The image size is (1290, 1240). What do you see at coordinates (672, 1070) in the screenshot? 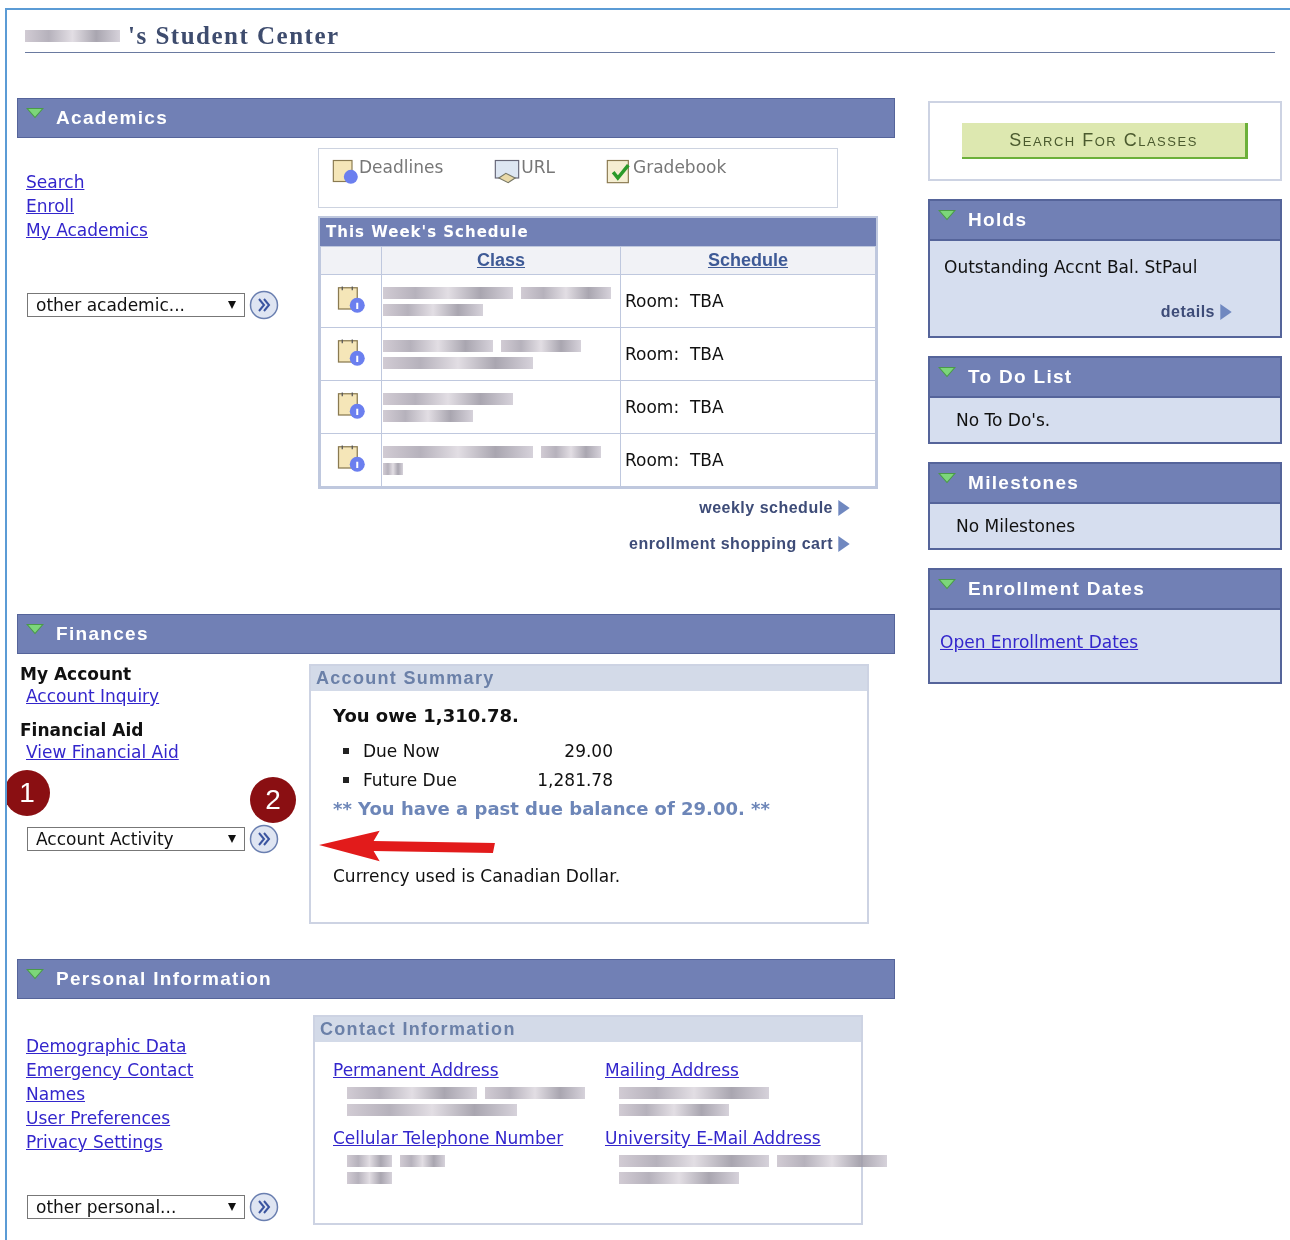
I see `contact-link: Mailing Address` at bounding box center [672, 1070].